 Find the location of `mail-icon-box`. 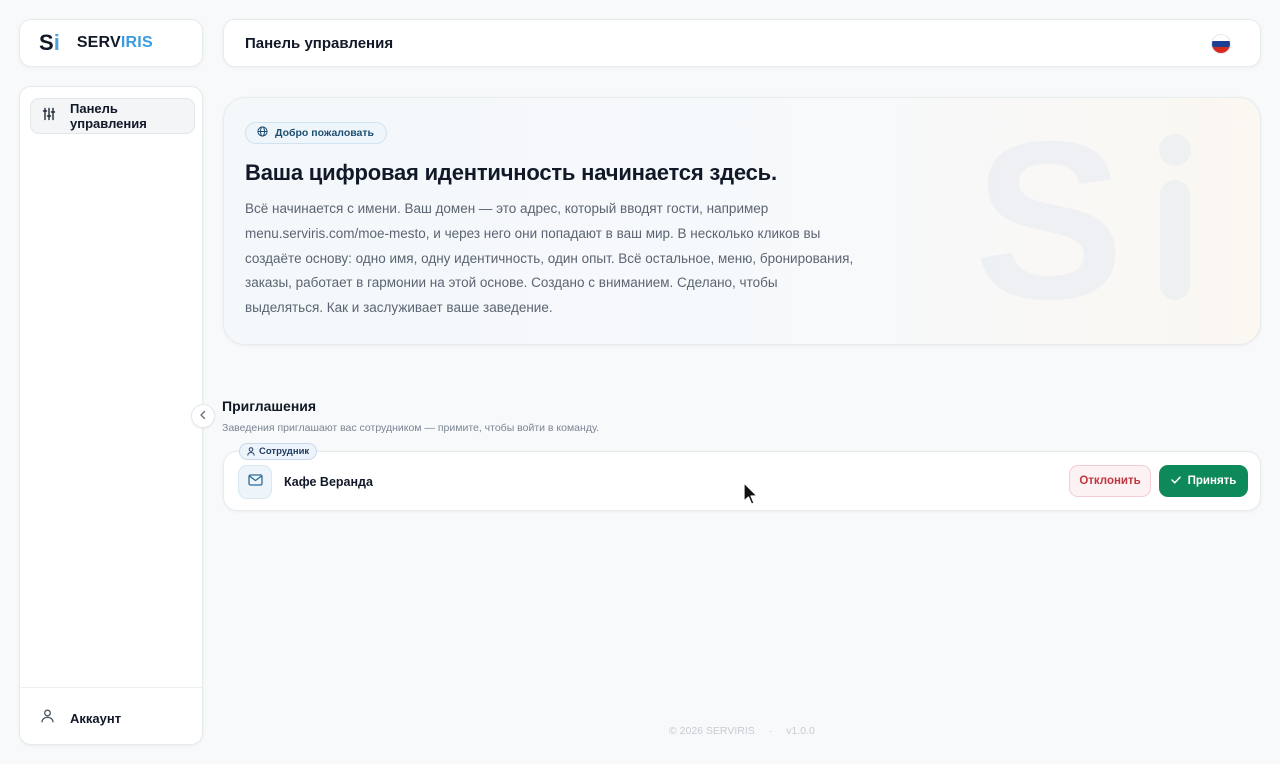

mail-icon-box is located at coordinates (255, 482).